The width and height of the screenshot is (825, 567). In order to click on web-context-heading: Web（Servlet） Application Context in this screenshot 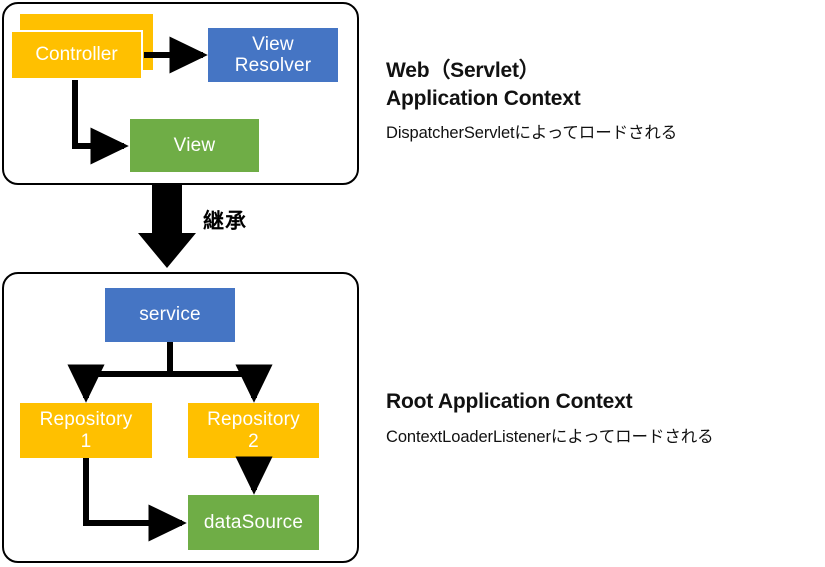, I will do `click(483, 84)`.